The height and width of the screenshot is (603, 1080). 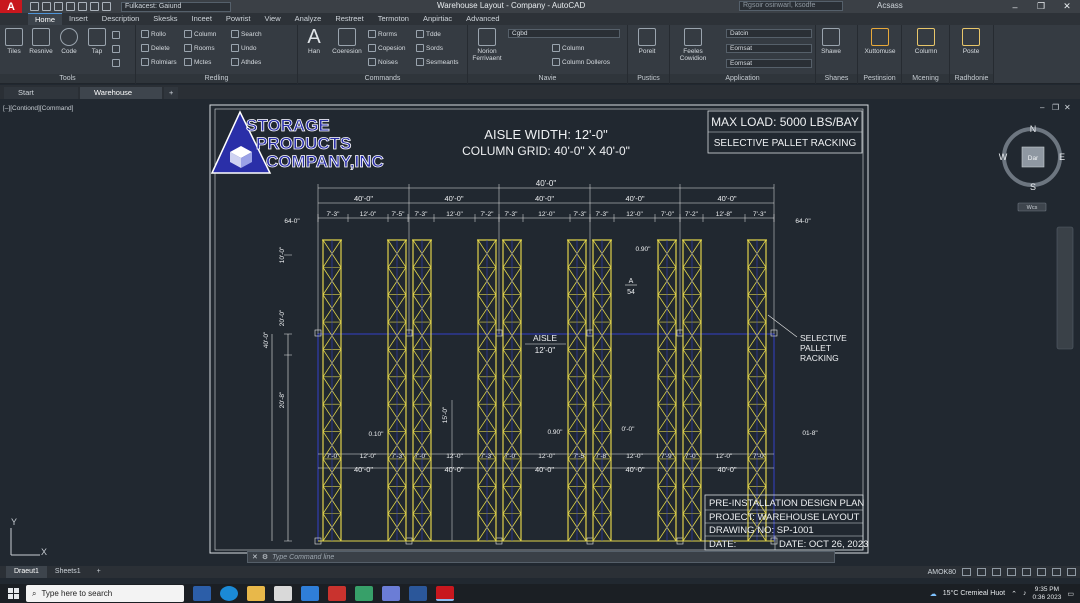 I want to click on windows-start-button, so click(x=13, y=593).